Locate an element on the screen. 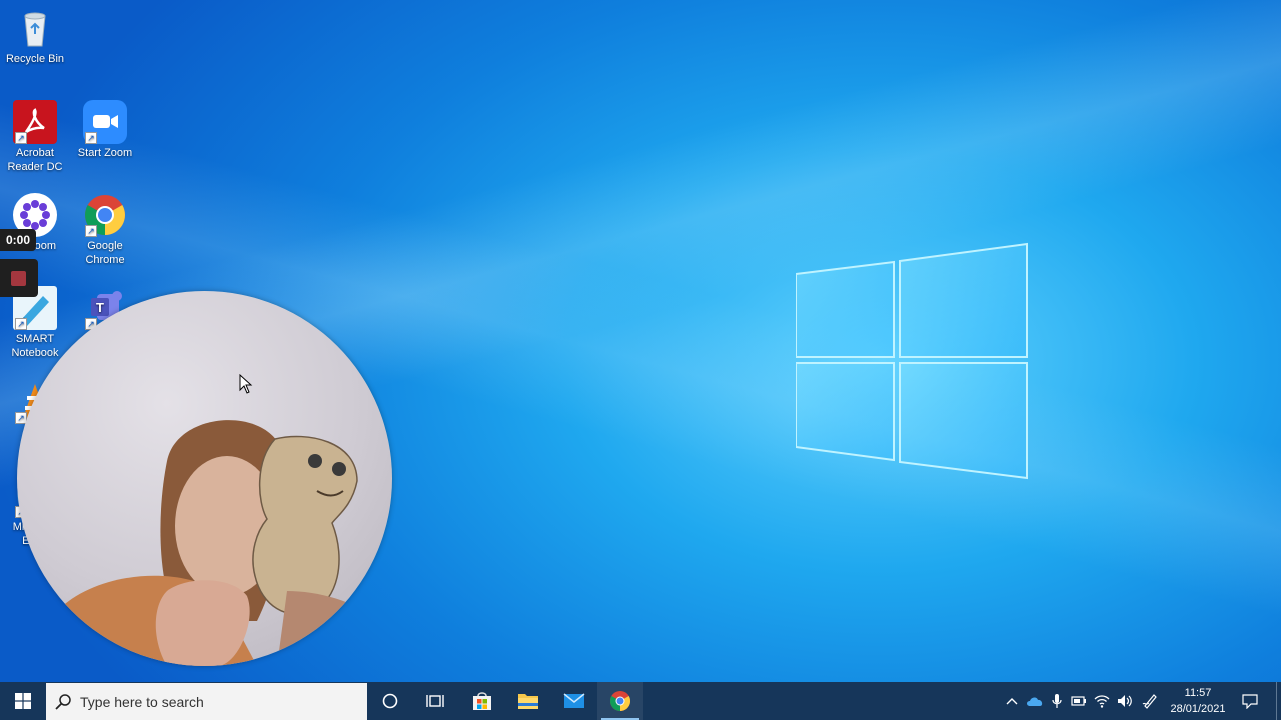  wifi-icon is located at coordinates (1102, 701).